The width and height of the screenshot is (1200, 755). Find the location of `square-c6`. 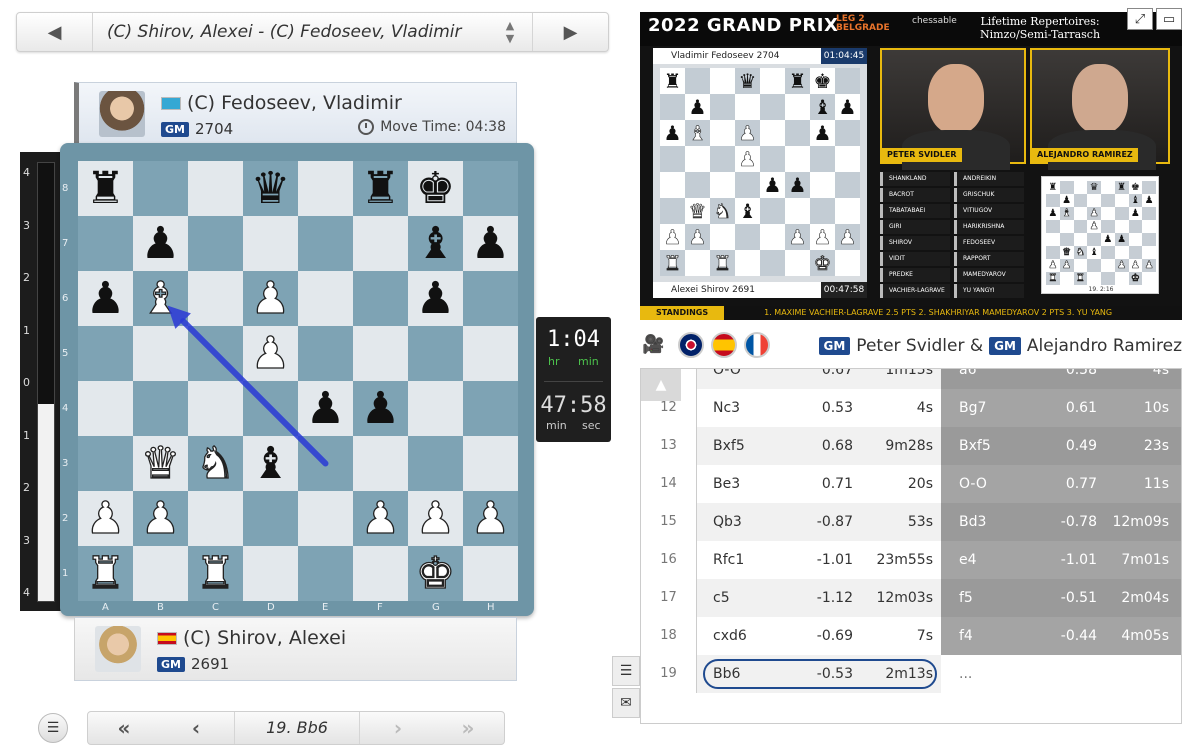

square-c6 is located at coordinates (215, 298).